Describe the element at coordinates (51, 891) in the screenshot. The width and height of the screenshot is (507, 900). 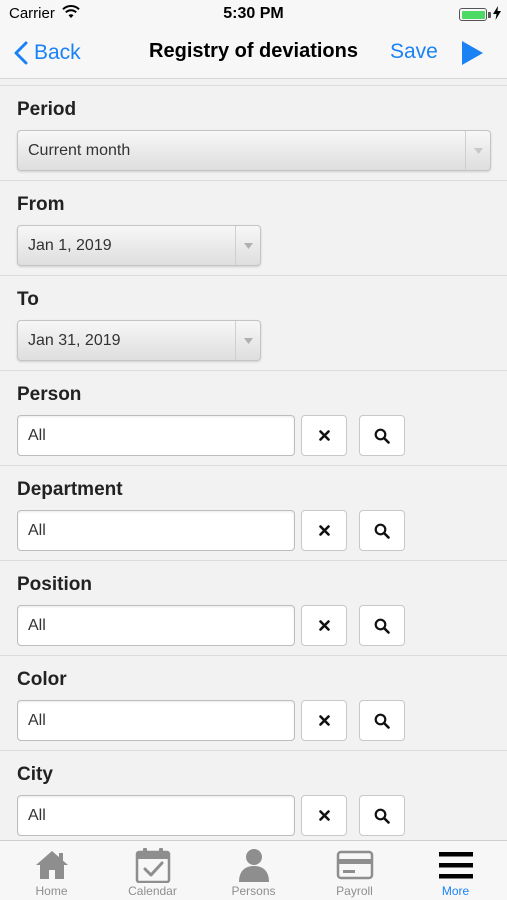
I see `tab-home-label: Home` at that location.